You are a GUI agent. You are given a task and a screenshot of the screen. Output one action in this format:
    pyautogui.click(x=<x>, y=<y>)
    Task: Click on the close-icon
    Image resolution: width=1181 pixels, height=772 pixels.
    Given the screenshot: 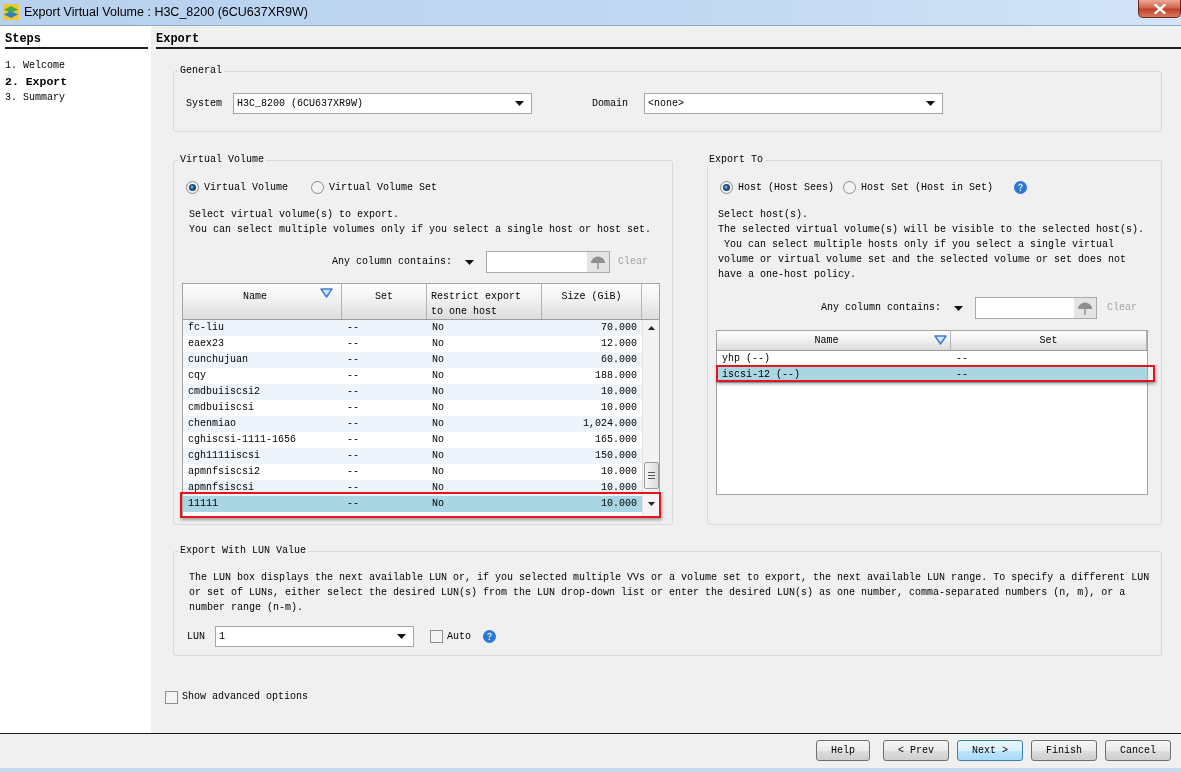 What is the action you would take?
    pyautogui.click(x=1159, y=8)
    